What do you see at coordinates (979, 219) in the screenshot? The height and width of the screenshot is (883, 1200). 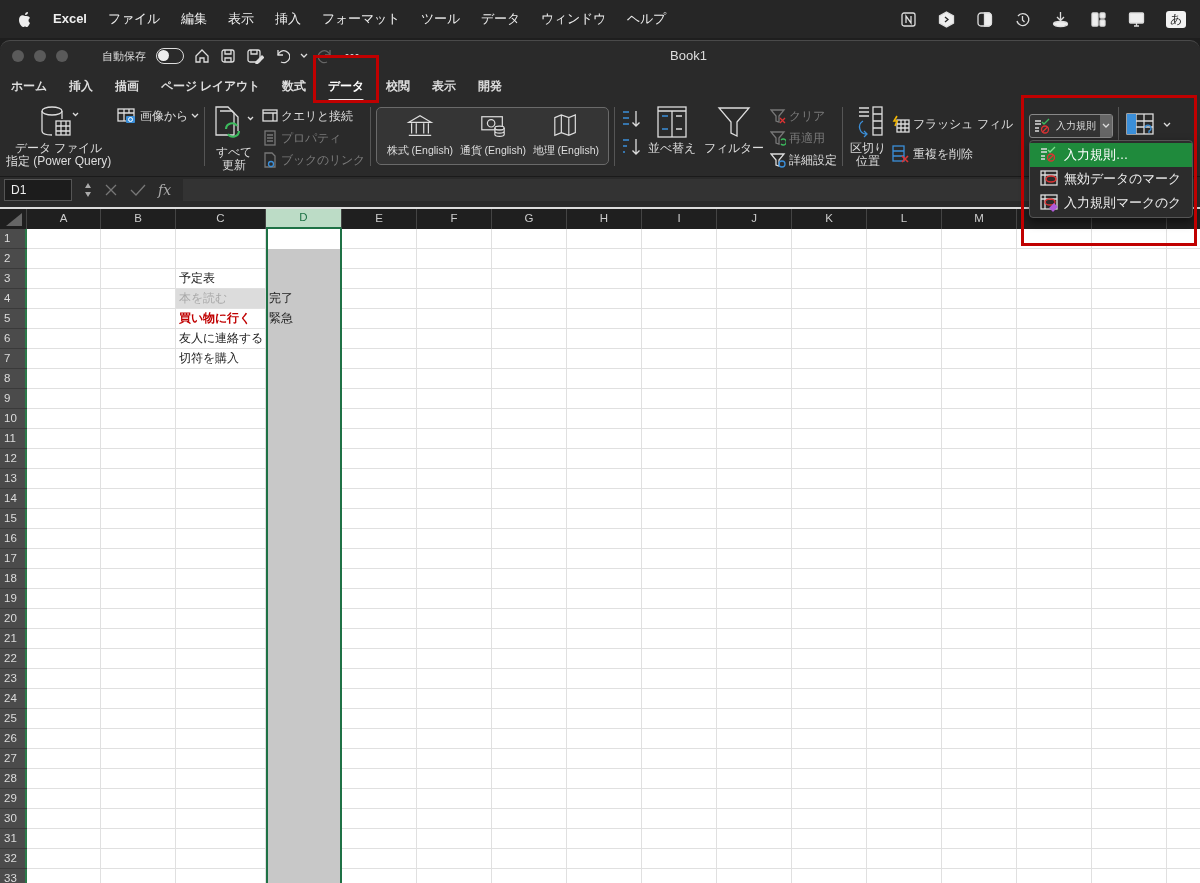 I see `column-header: M` at bounding box center [979, 219].